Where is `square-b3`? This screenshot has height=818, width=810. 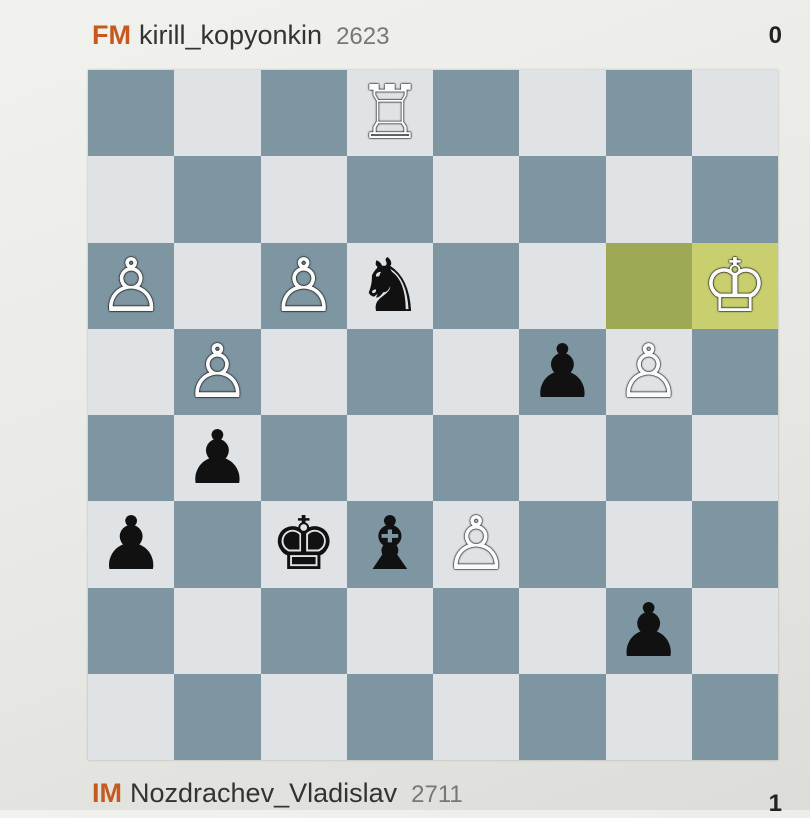
square-b3 is located at coordinates (217, 544).